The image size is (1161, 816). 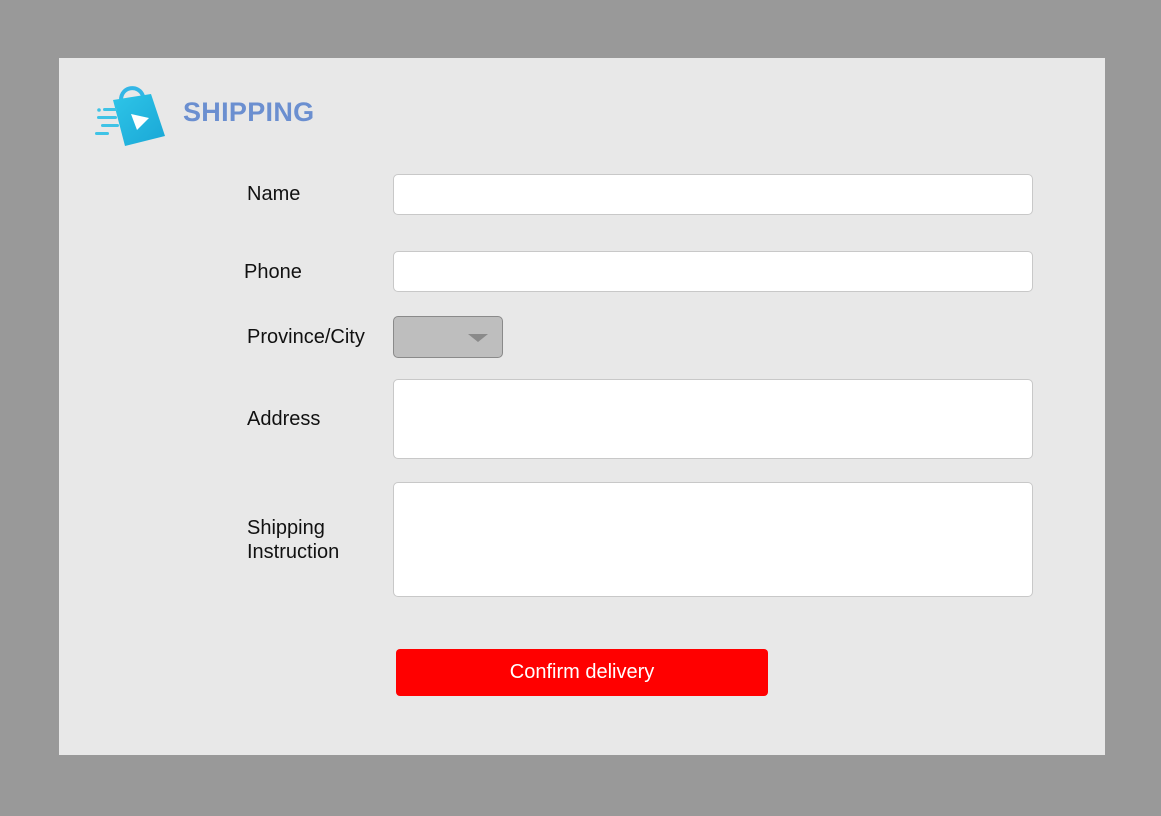 I want to click on address-label: Address, so click(x=284, y=419).